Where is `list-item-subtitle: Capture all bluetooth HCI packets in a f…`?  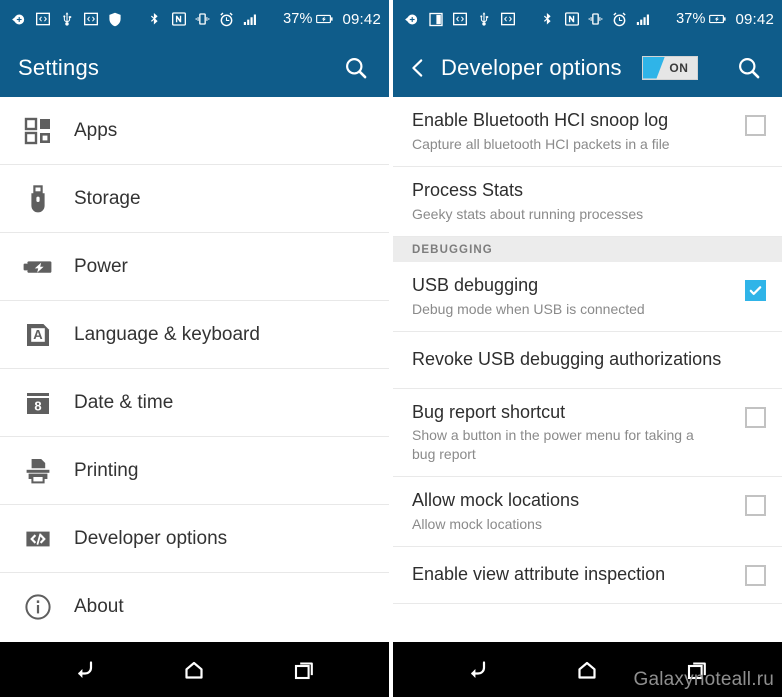 list-item-subtitle: Capture all bluetooth HCI packets in a f… is located at coordinates (541, 143).